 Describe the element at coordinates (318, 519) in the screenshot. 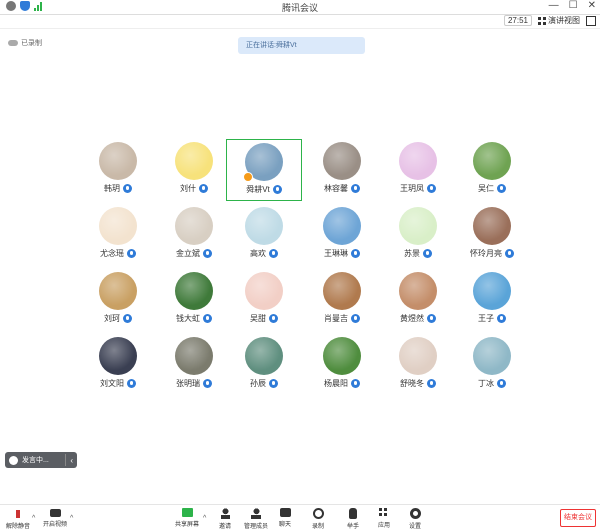

I see `record-button: 录制` at that location.